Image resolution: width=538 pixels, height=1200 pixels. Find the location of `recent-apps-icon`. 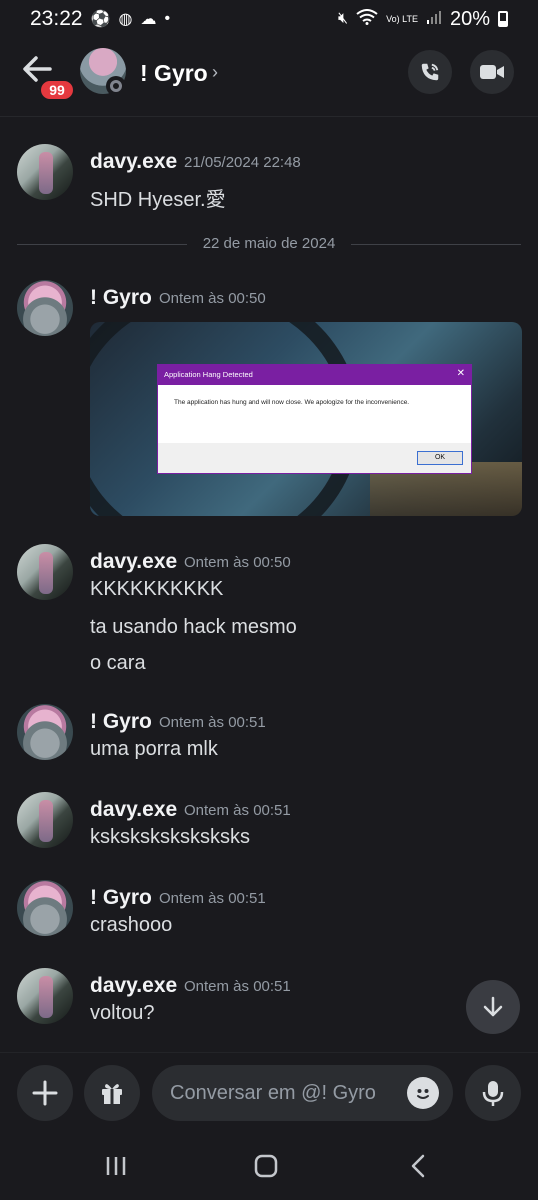

recent-apps-icon is located at coordinates (116, 1166).